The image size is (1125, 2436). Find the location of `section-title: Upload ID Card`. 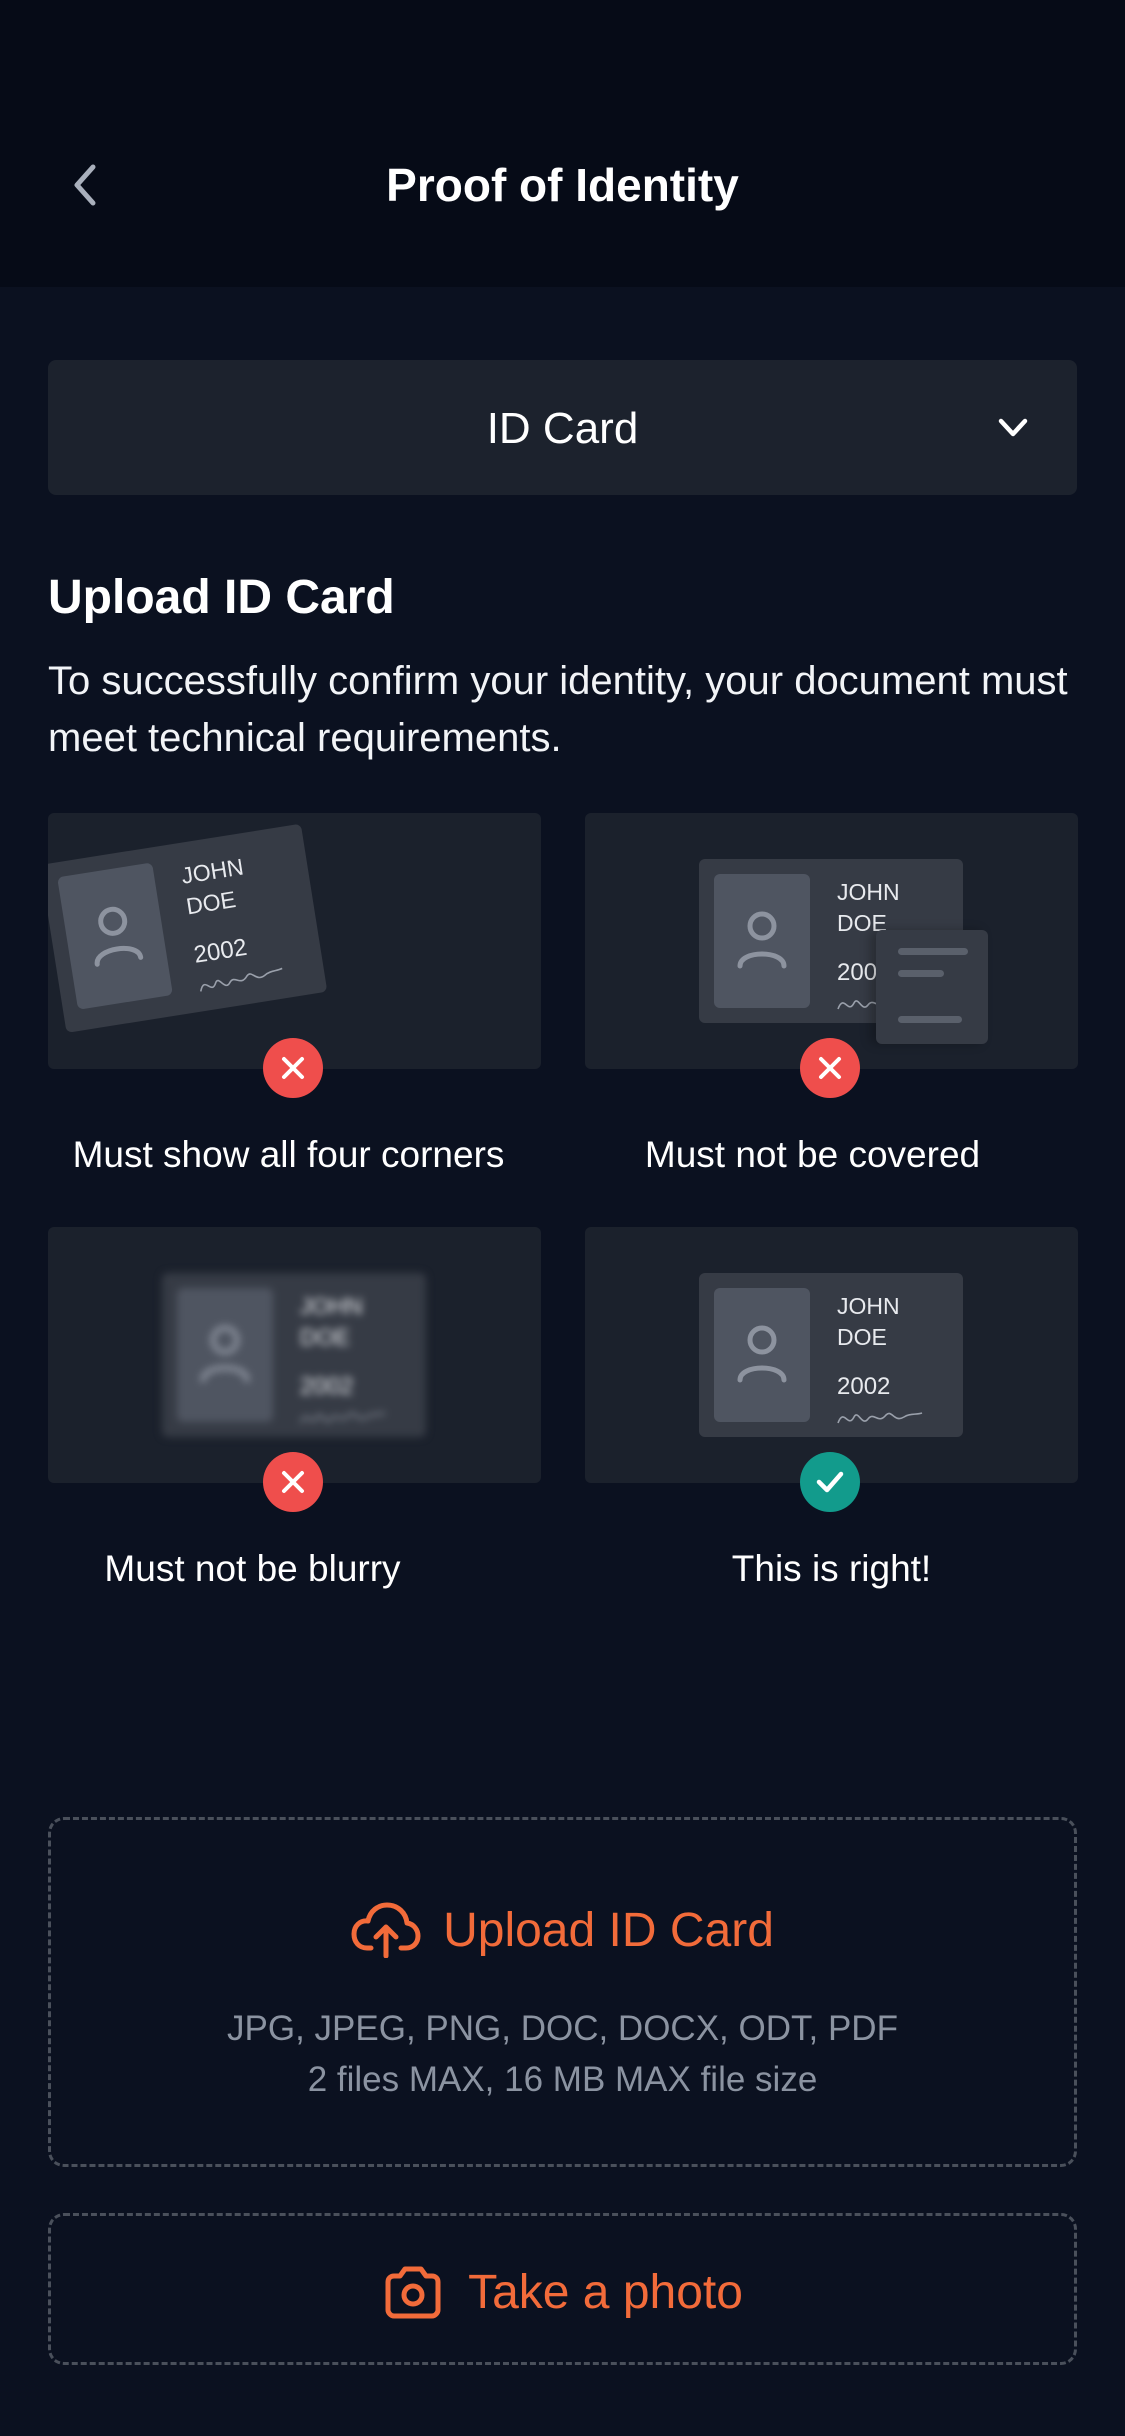

section-title: Upload ID Card is located at coordinates (221, 597).